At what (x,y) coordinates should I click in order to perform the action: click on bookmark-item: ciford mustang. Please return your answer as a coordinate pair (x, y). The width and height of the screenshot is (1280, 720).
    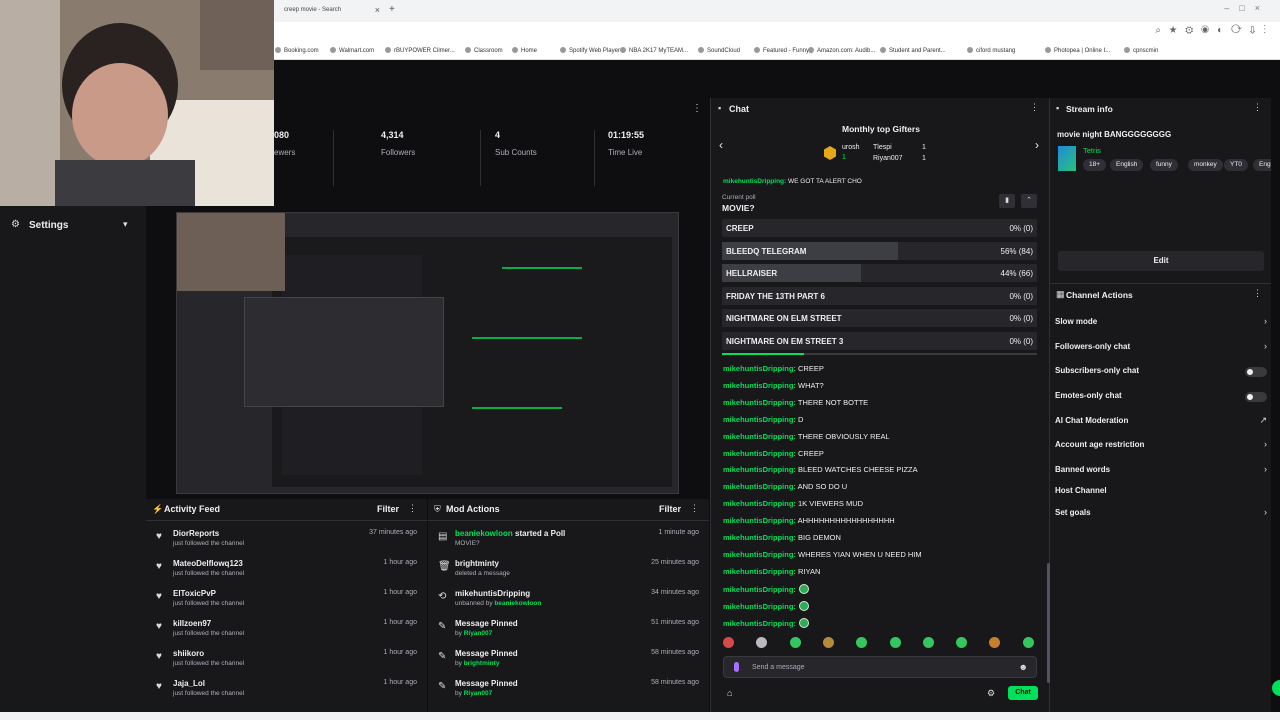
    Looking at the image, I should click on (991, 50).